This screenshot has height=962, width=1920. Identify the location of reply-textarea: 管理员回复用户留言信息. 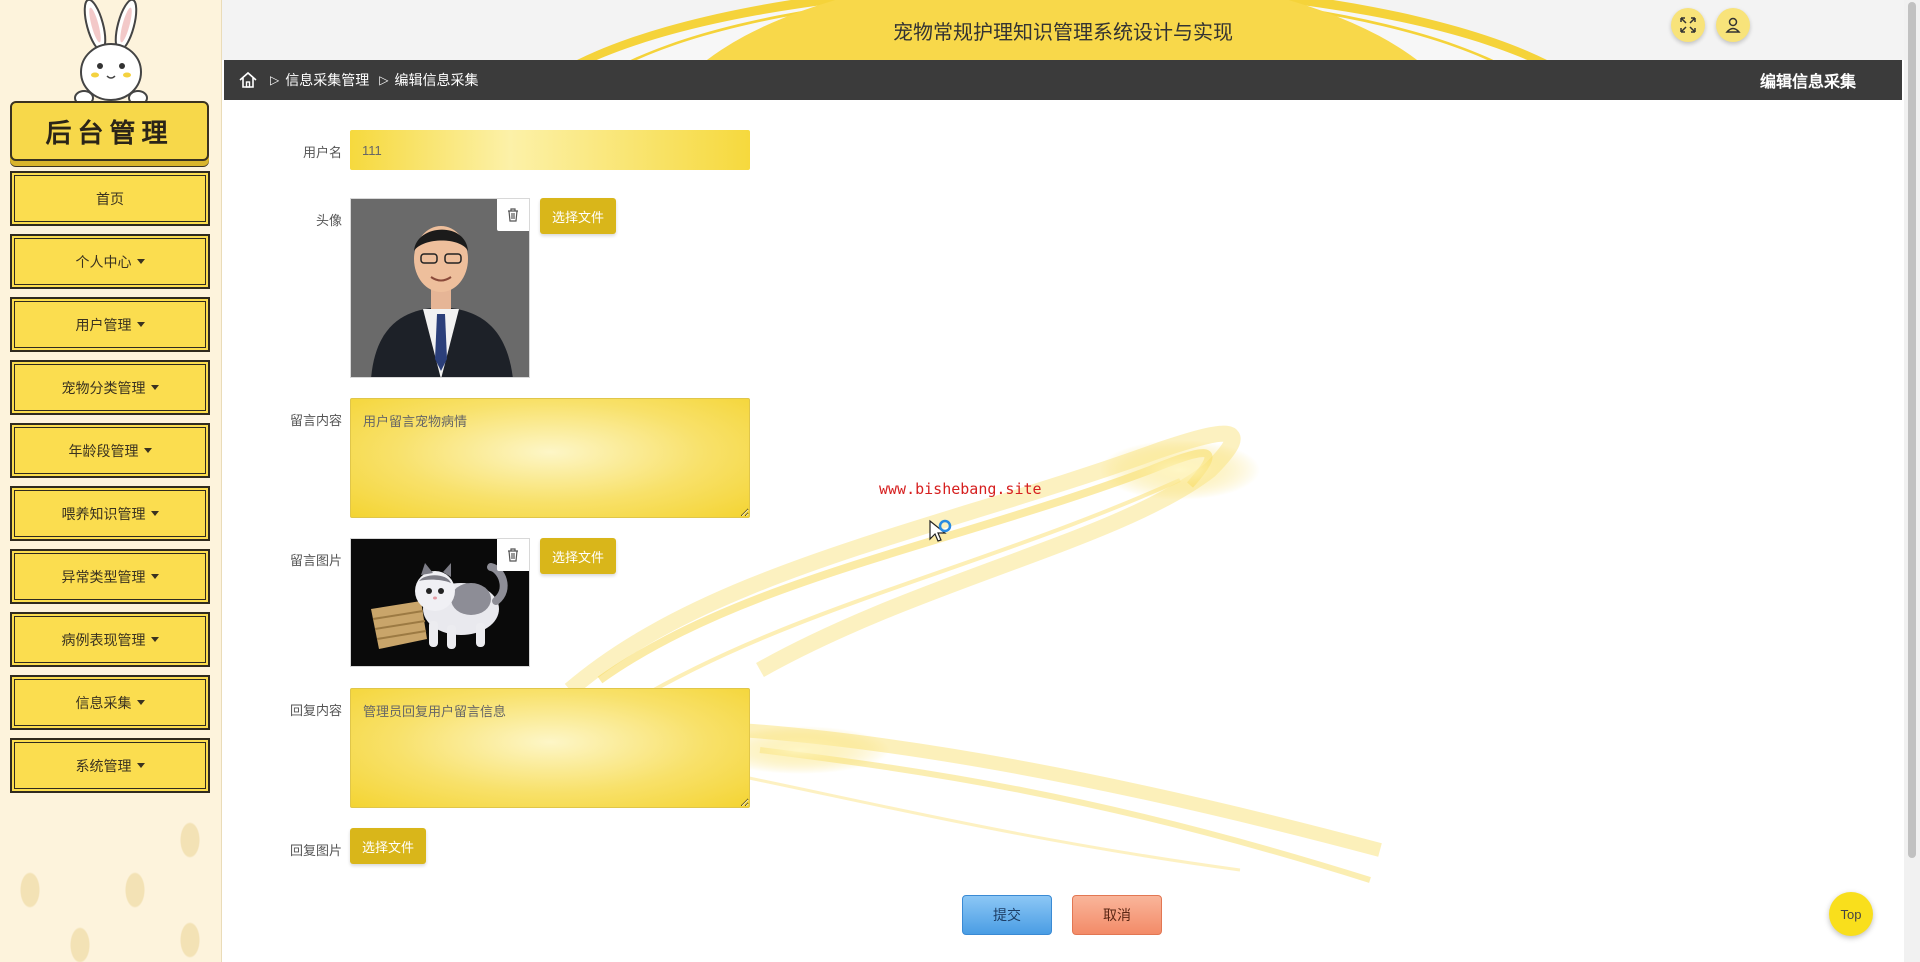
(550, 748).